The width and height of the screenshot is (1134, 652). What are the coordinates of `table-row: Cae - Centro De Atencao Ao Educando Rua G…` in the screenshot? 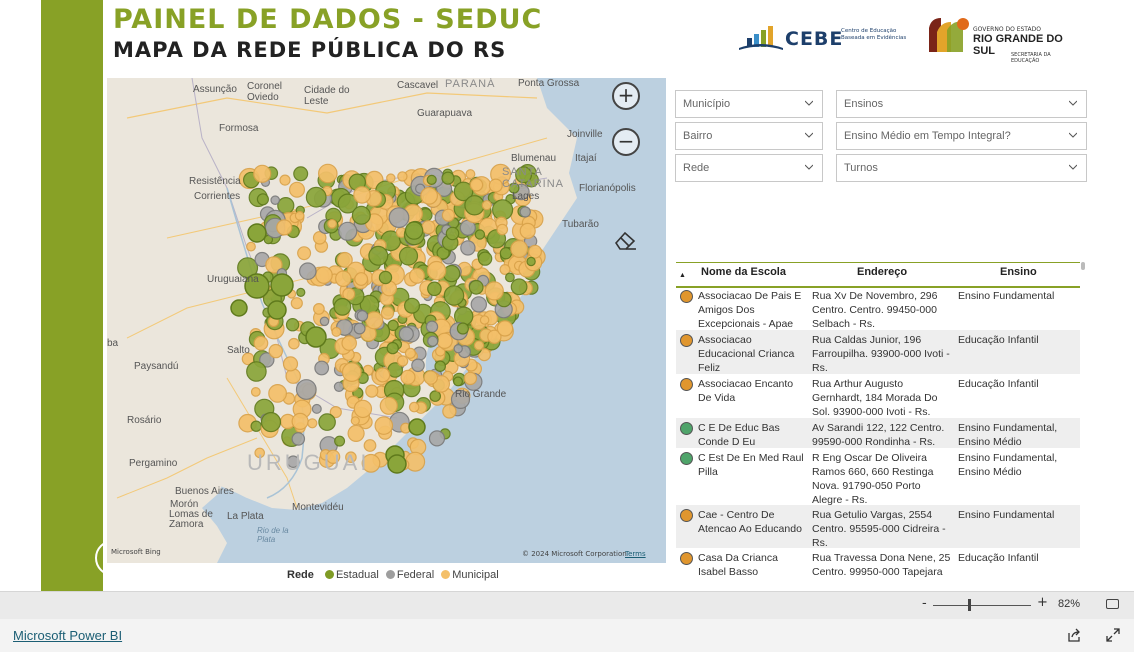 It's located at (878, 527).